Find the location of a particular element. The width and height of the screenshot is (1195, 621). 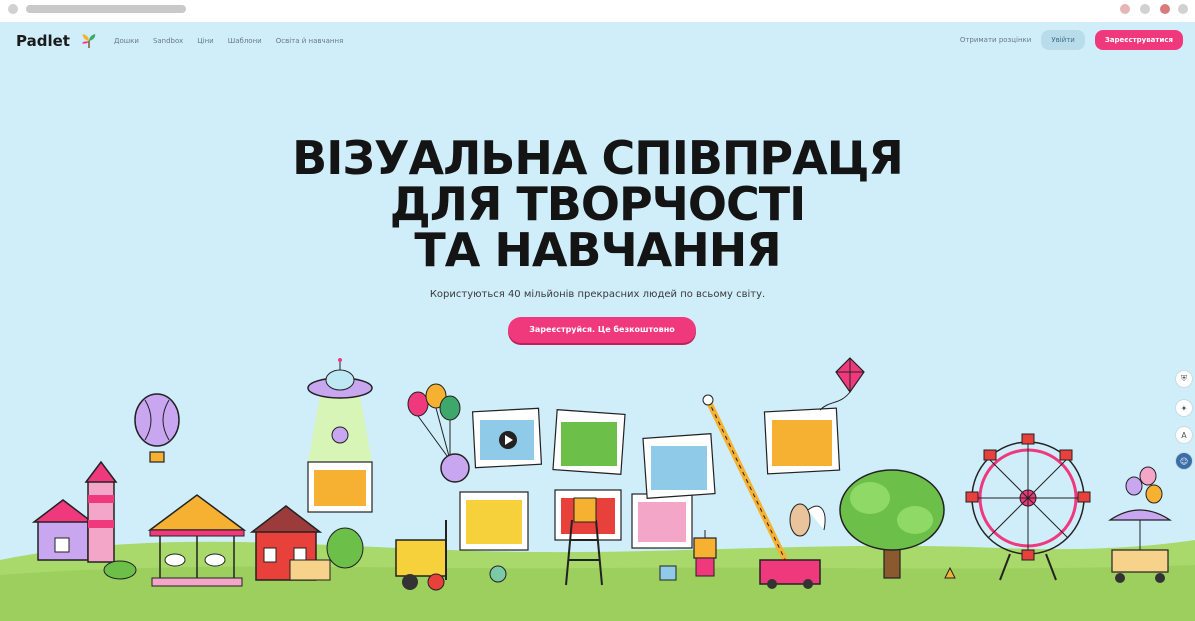

bulb-icon: ✦ is located at coordinates (1184, 408).